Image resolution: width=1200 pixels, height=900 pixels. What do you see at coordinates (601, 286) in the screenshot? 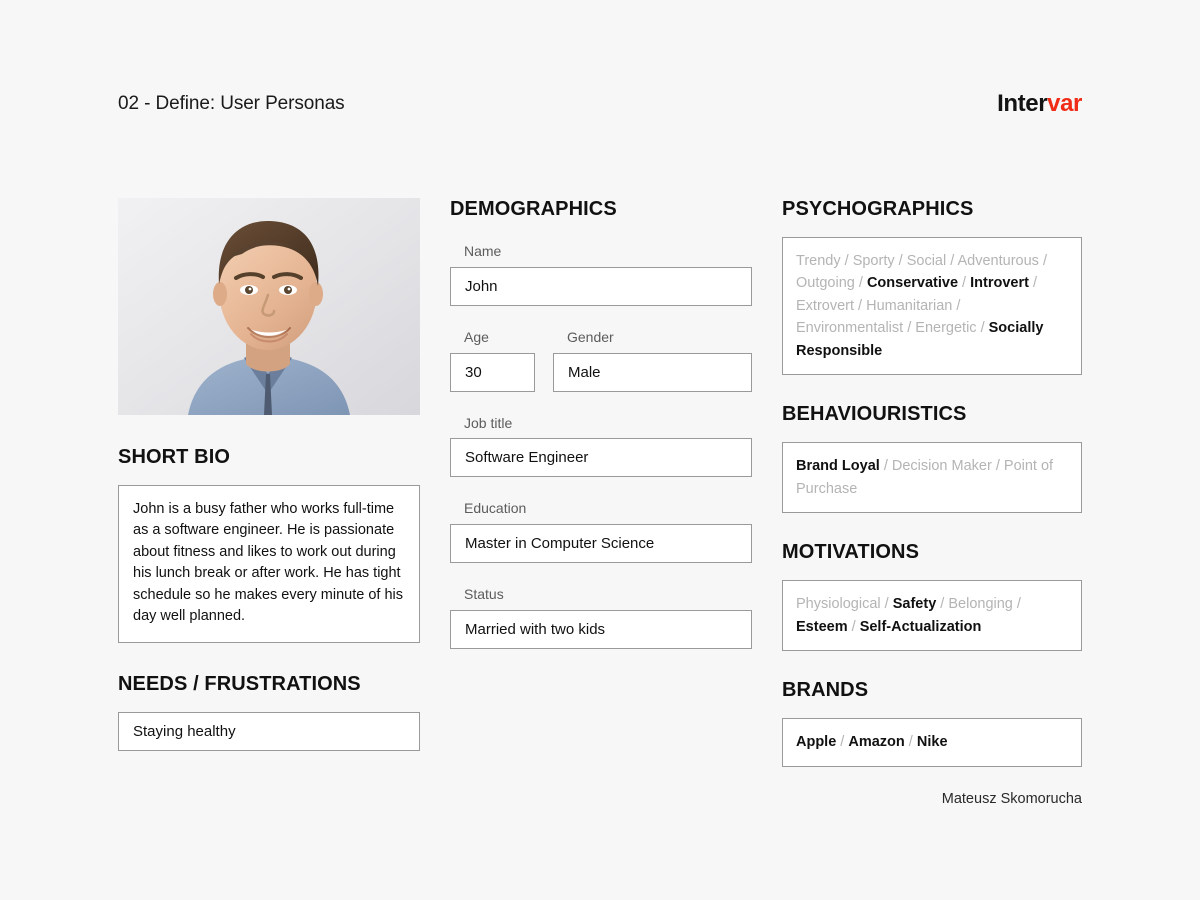
I see `name-input: John` at bounding box center [601, 286].